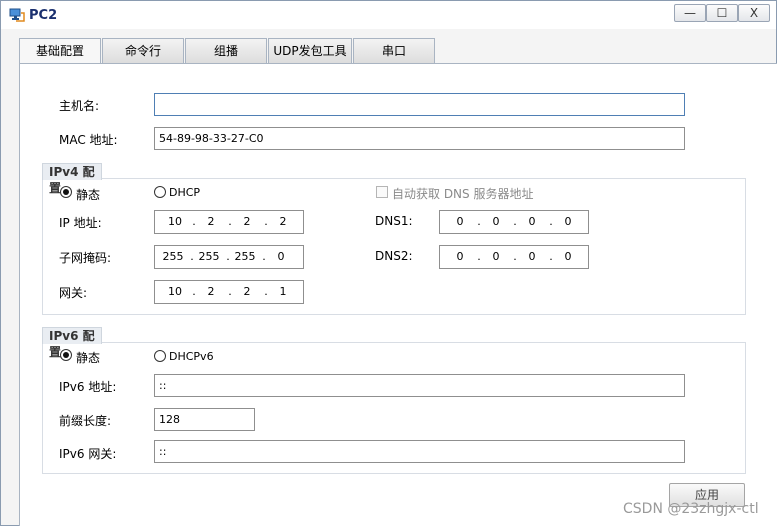 This screenshot has width=777, height=526. I want to click on prefix-length-input: 128, so click(204, 419).